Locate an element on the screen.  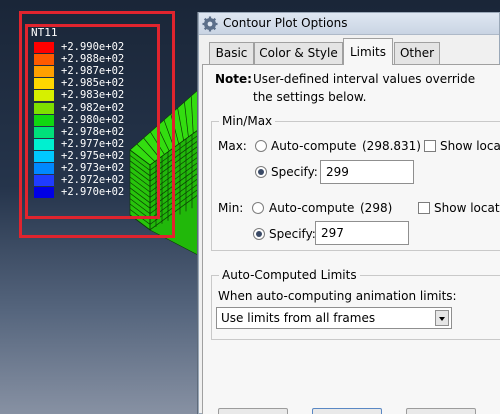
ok-button is located at coordinates (253, 411).